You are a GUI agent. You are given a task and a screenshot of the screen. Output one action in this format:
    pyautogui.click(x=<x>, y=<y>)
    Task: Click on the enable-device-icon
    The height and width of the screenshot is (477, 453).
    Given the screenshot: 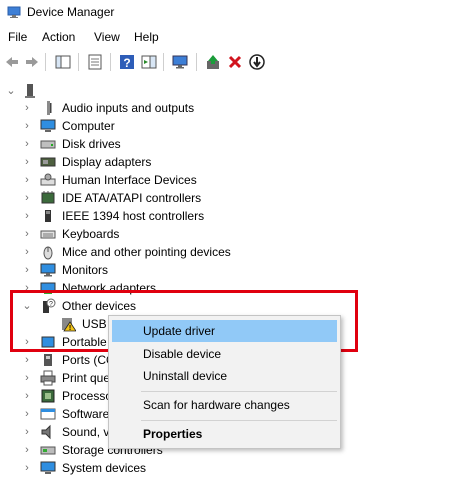 What is the action you would take?
    pyautogui.click(x=257, y=62)
    